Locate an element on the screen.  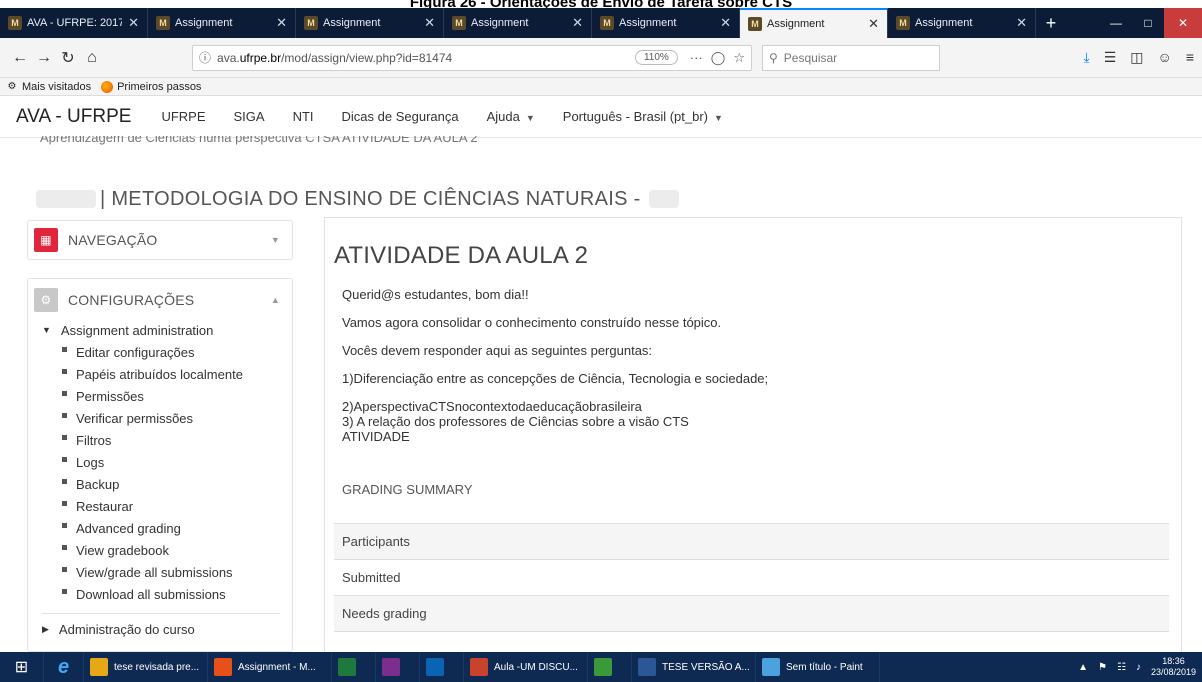
forward-icon: → is located at coordinates (44, 58).